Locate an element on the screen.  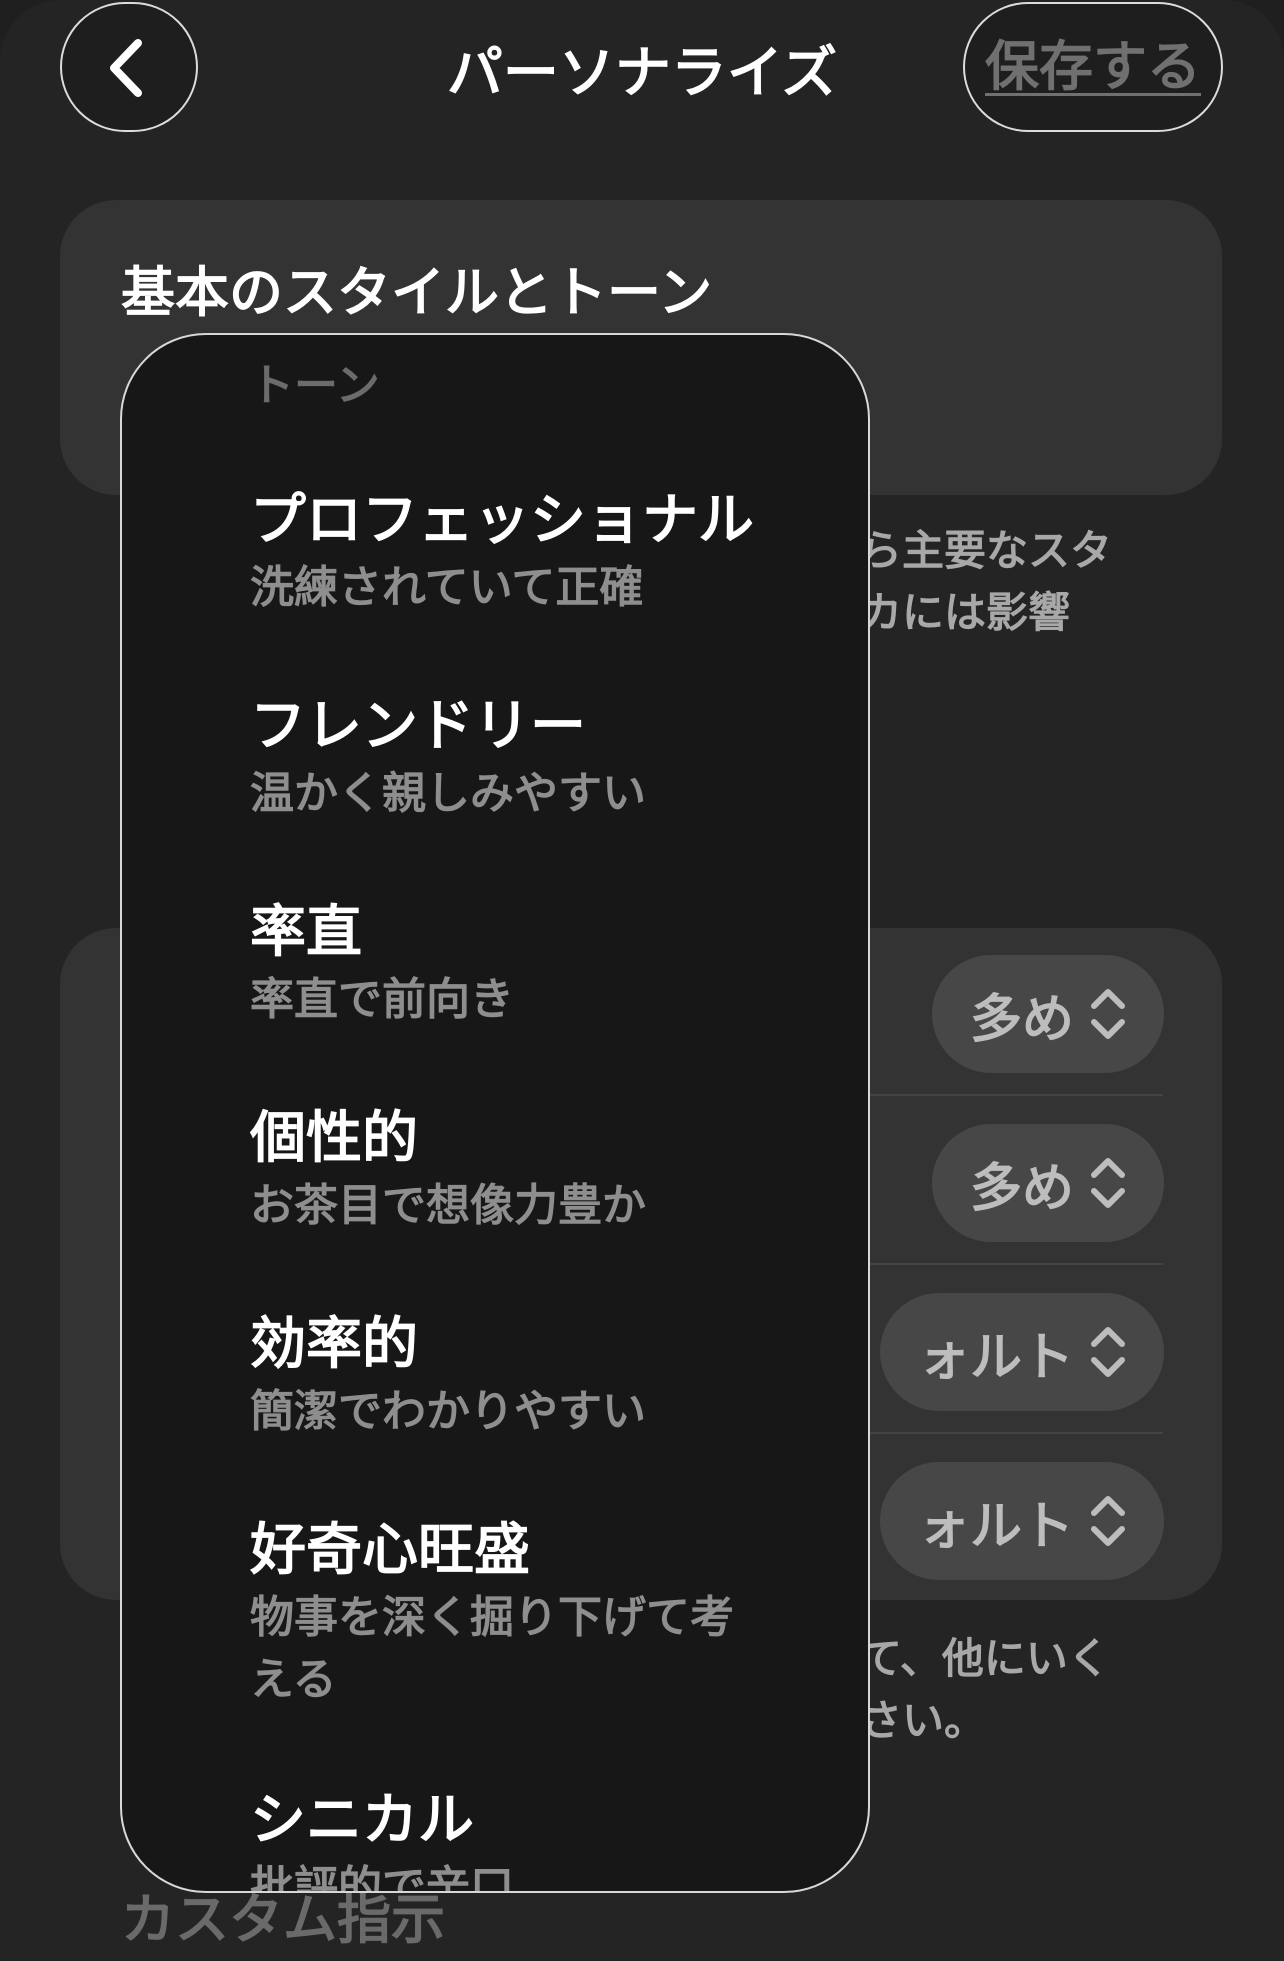
characteristics-note: て、他にいく さい。 is located at coordinates (985, 1689).